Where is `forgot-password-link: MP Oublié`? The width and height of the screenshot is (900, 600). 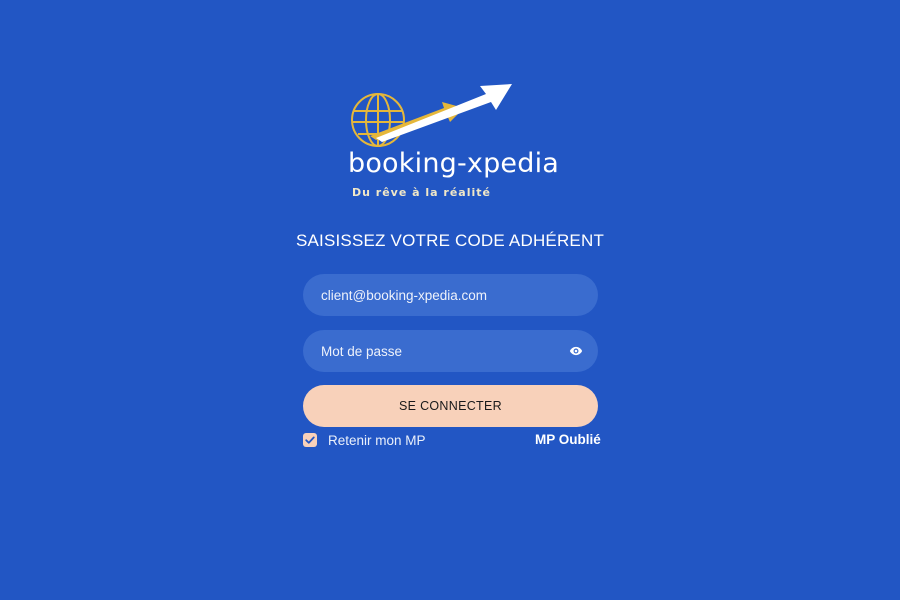
forgot-password-link: MP Oublié is located at coordinates (568, 439).